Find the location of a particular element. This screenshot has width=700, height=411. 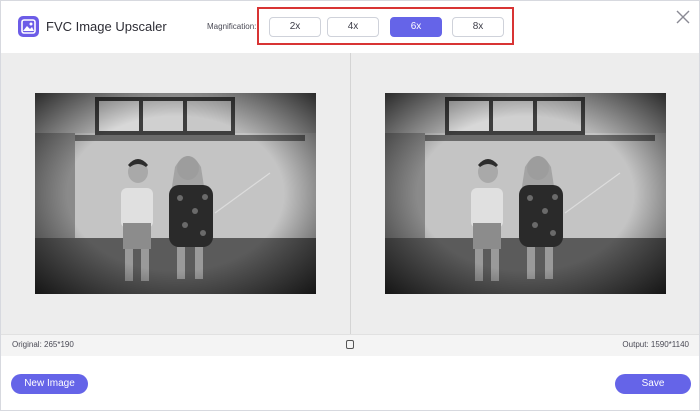

close-icon is located at coordinates (683, 17).